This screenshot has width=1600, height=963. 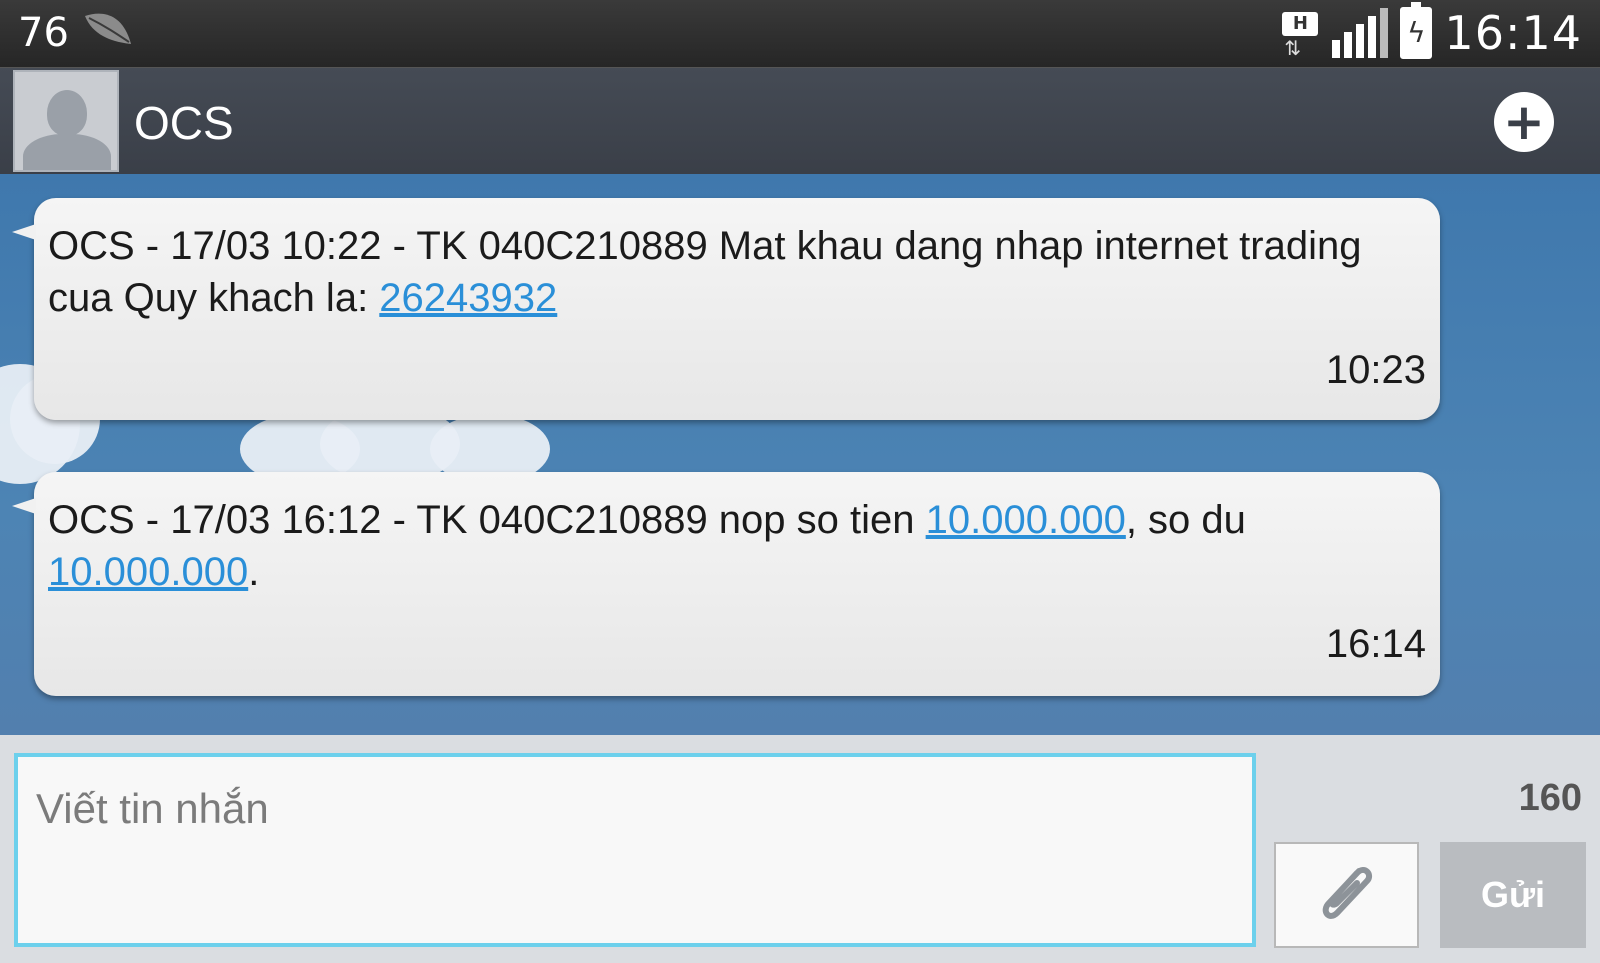 I want to click on contact-name: OCS, so click(x=184, y=123).